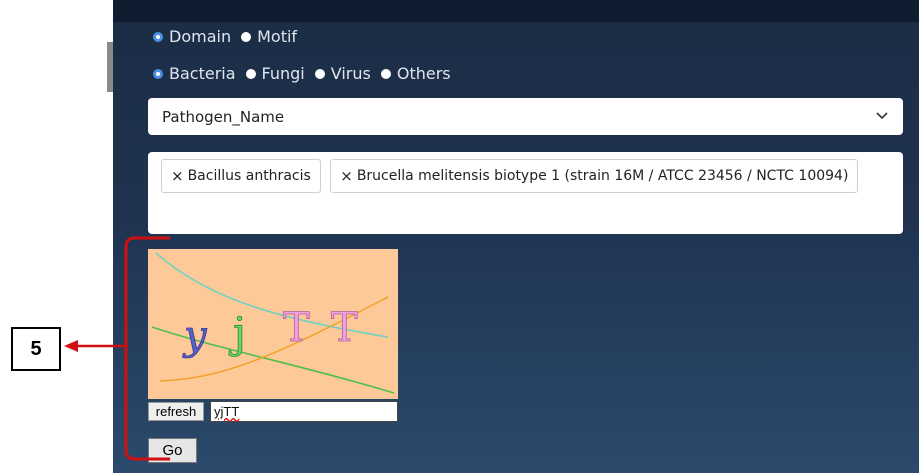  What do you see at coordinates (36, 349) in the screenshot?
I see `annotation-number: 5` at bounding box center [36, 349].